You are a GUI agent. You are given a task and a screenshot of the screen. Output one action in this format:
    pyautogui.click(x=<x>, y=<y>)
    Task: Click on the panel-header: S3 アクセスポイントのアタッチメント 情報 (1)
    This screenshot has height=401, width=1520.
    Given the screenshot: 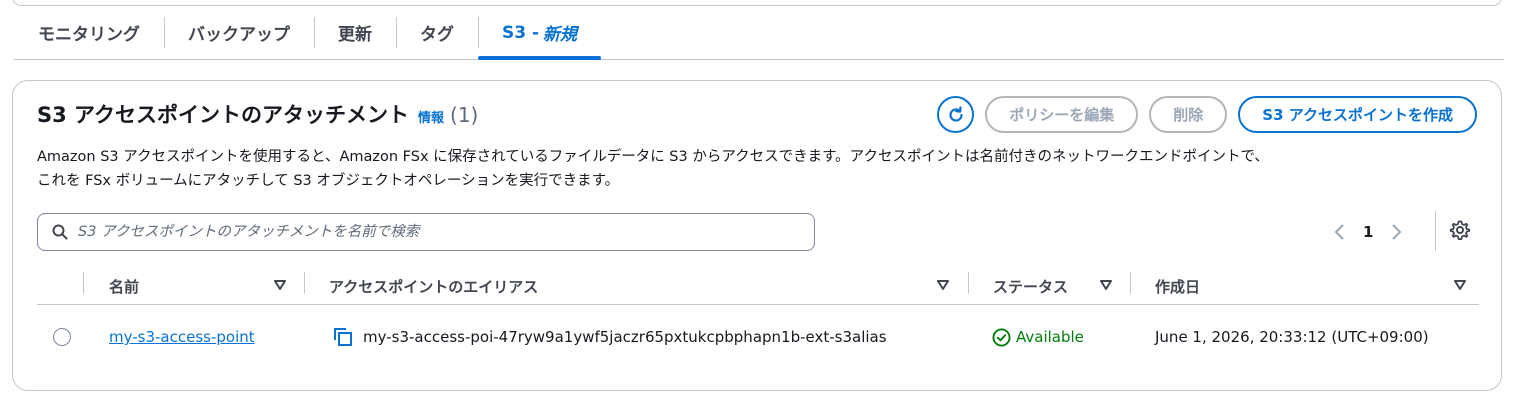 What is the action you would take?
    pyautogui.click(x=257, y=114)
    